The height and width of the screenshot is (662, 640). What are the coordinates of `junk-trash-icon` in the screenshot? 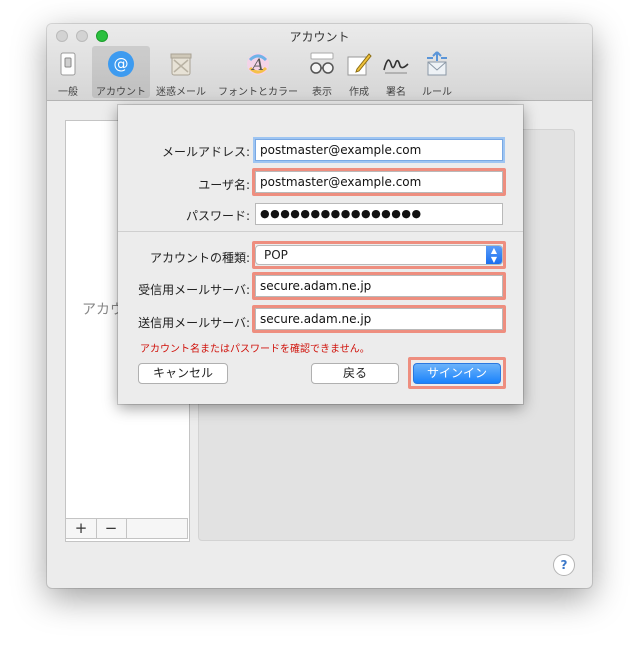 It's located at (181, 64).